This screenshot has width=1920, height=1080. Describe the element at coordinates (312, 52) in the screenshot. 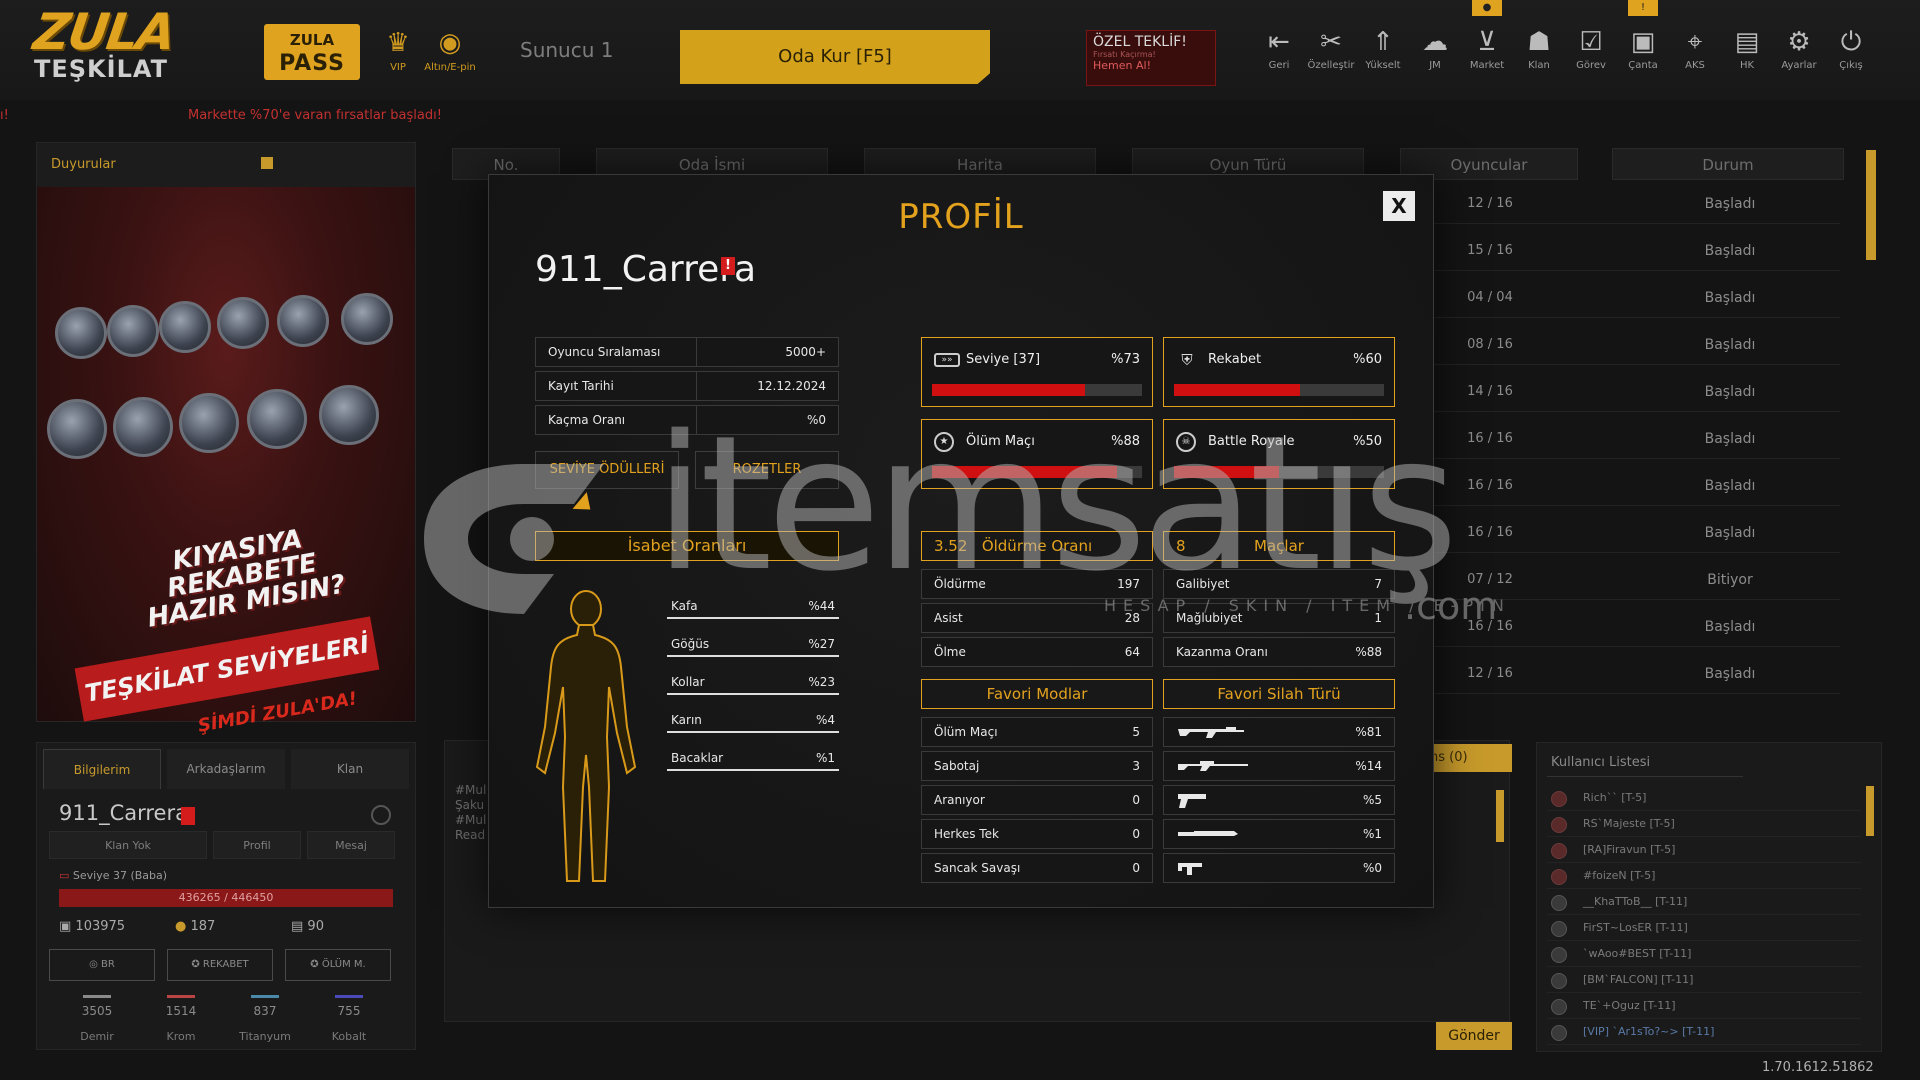

I see `zula-pass-button: ZULA PASS` at that location.